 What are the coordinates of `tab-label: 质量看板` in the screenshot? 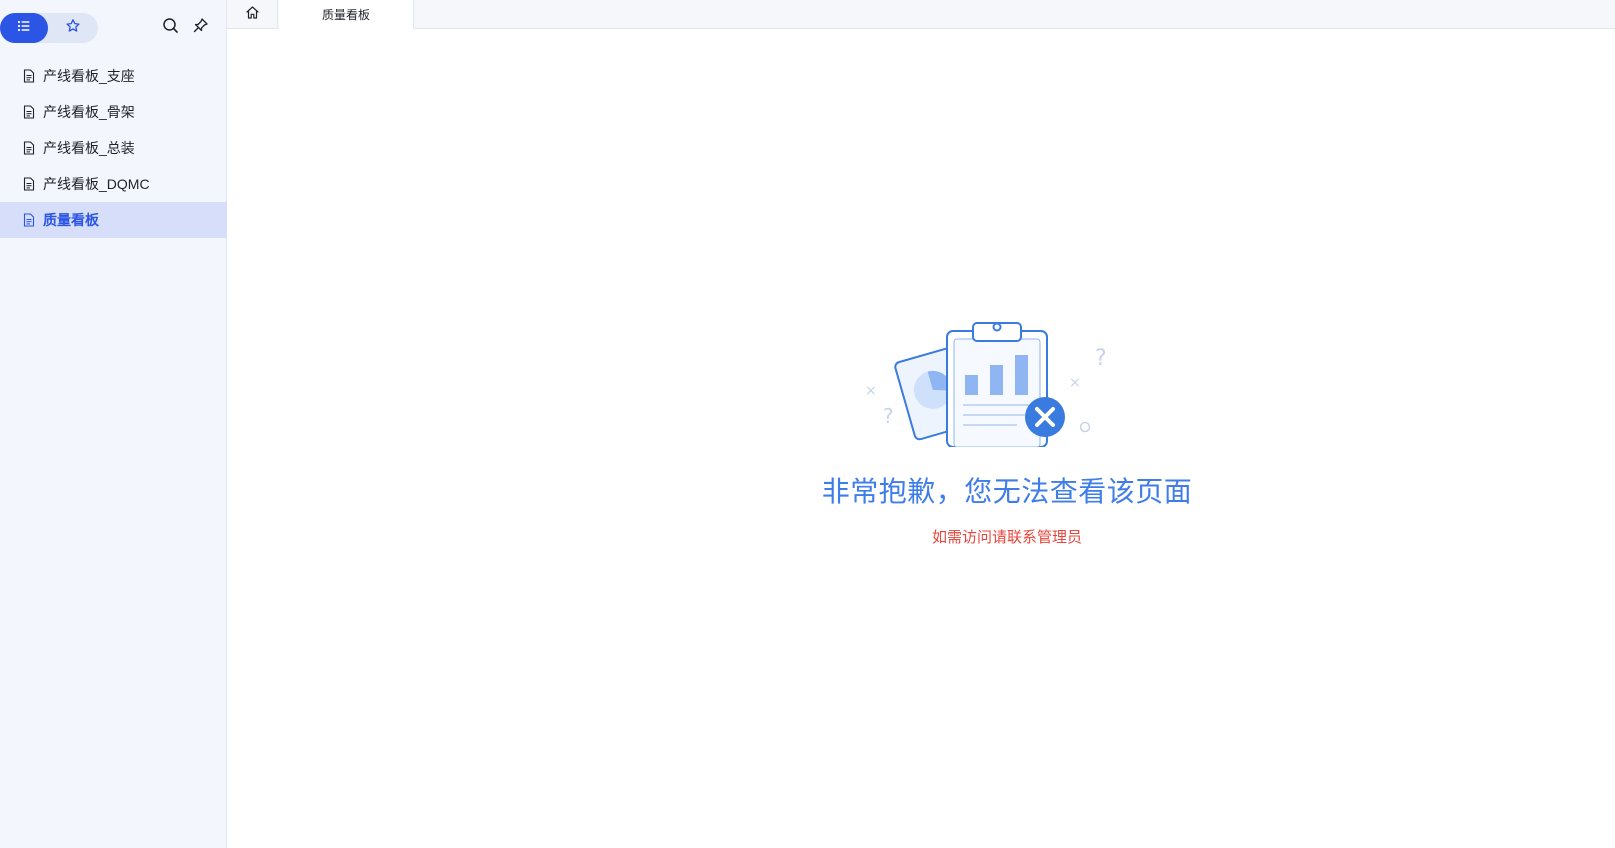 It's located at (345, 15).